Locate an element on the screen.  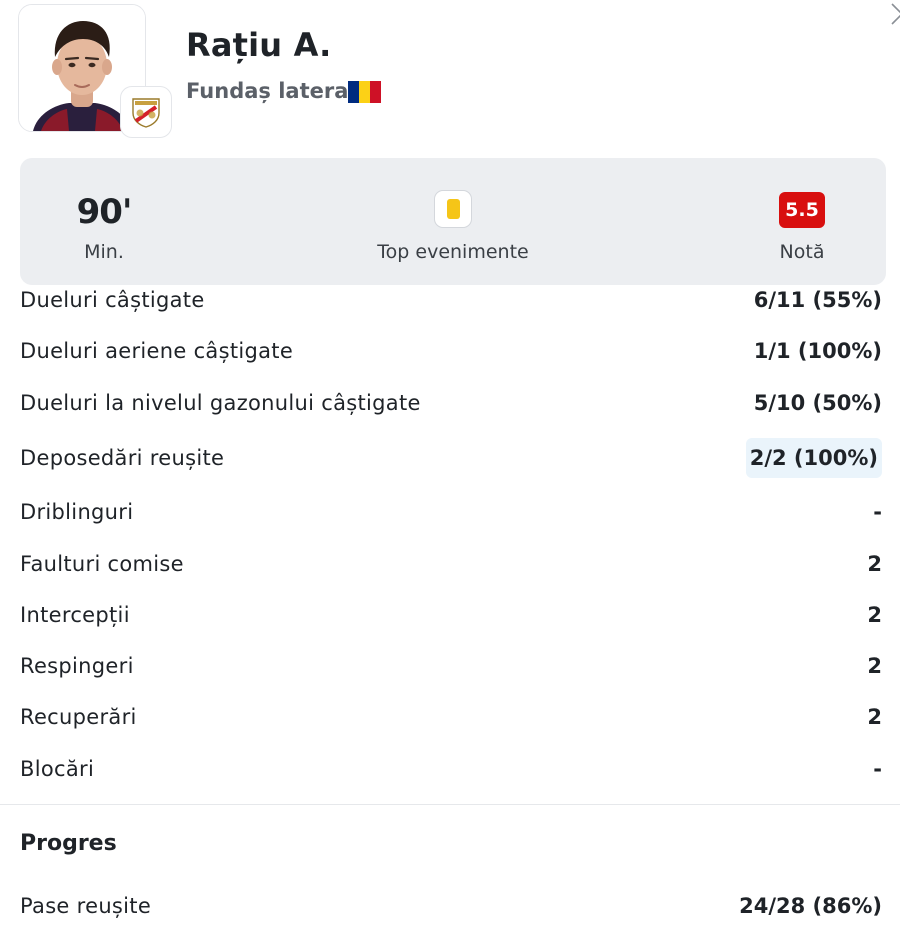
stat-row: Deposedări reușite 2/2 (100%) is located at coordinates (451, 458).